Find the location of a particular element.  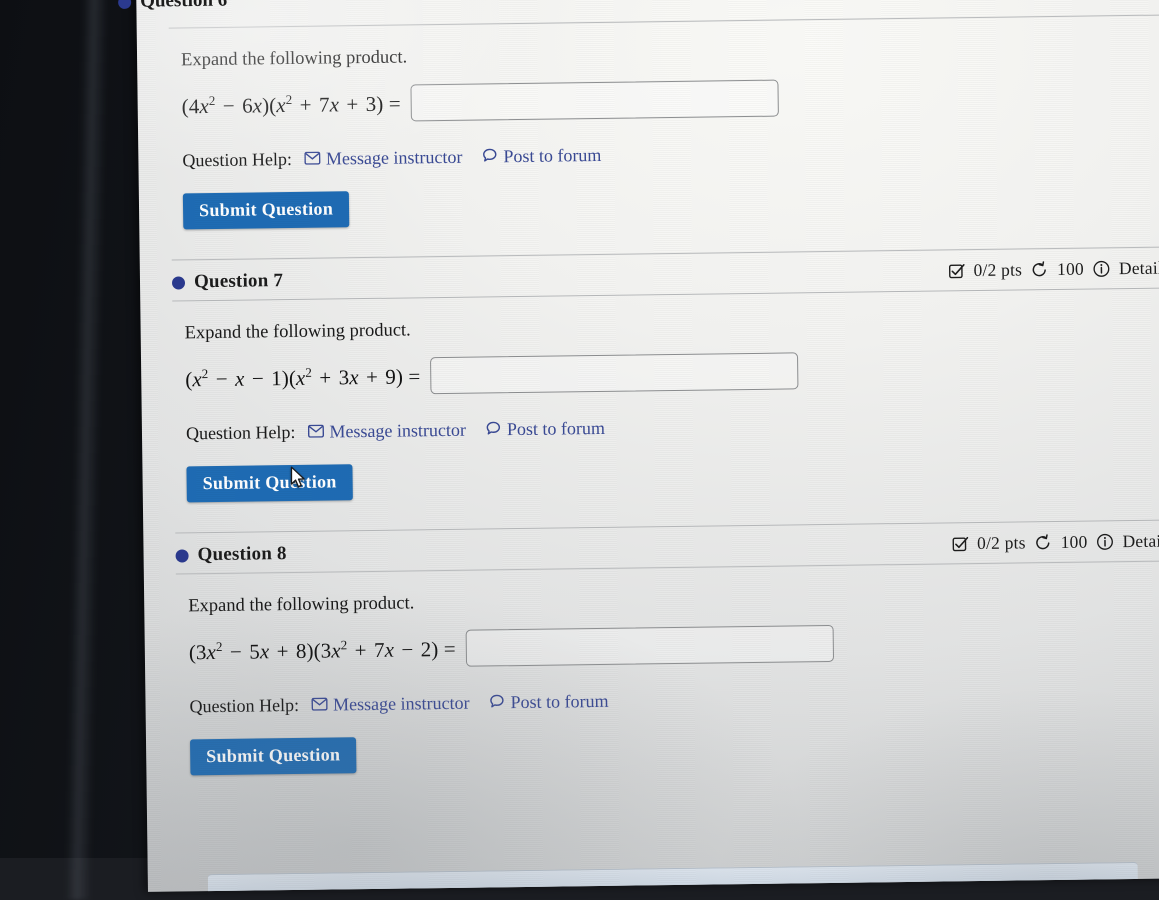

question-prompt-6: Expand the following product. is located at coordinates (294, 59).